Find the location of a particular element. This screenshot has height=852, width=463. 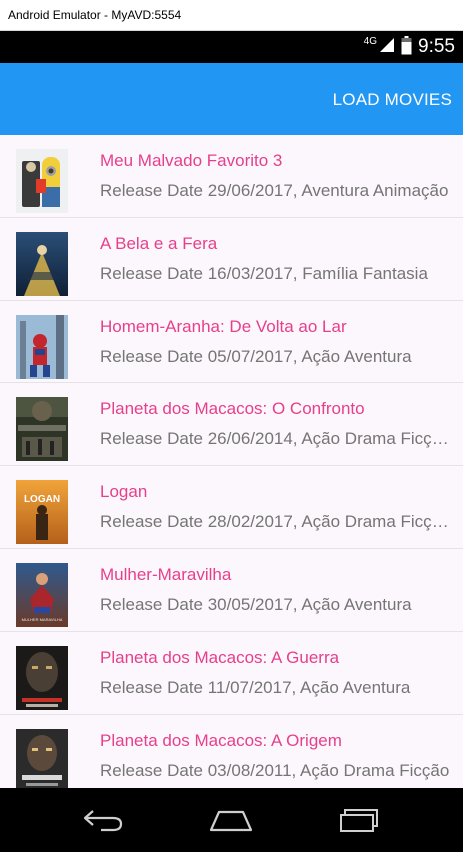

movie-poster: MULHER MARAVILHA is located at coordinates (42, 594).